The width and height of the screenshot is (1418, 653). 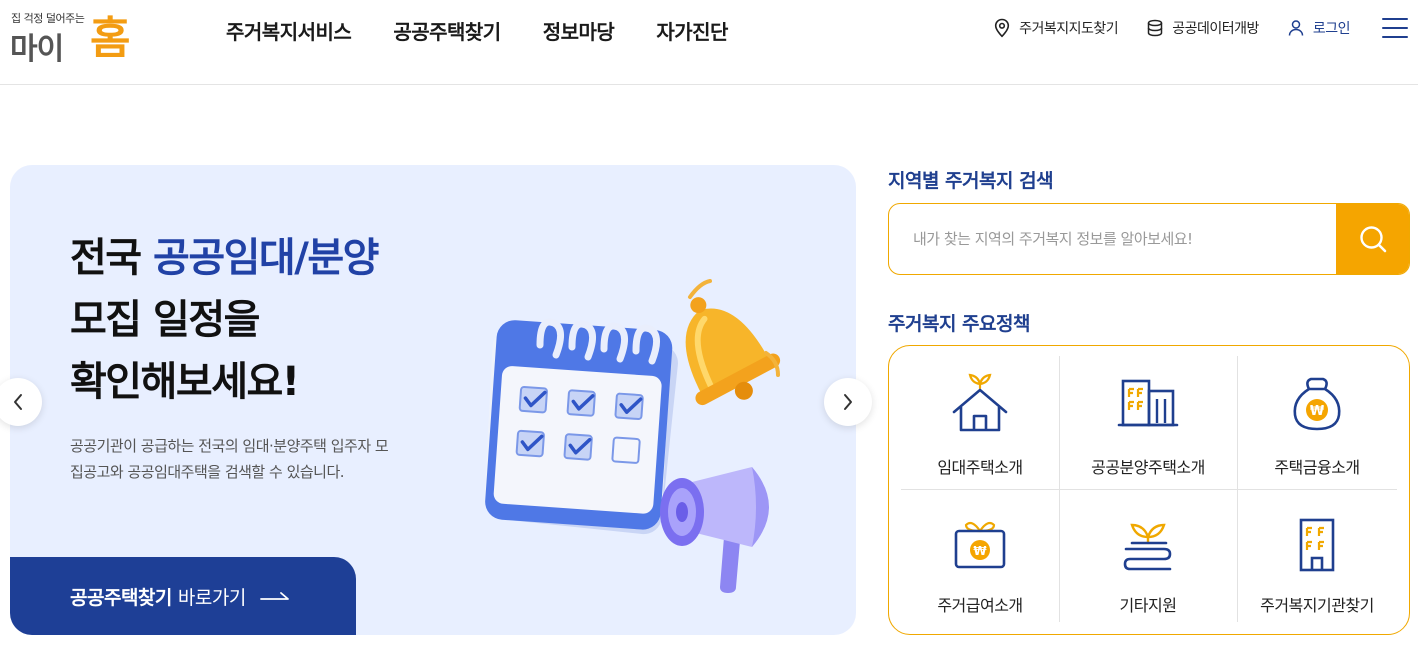 I want to click on region-search-form, so click(x=1149, y=239).